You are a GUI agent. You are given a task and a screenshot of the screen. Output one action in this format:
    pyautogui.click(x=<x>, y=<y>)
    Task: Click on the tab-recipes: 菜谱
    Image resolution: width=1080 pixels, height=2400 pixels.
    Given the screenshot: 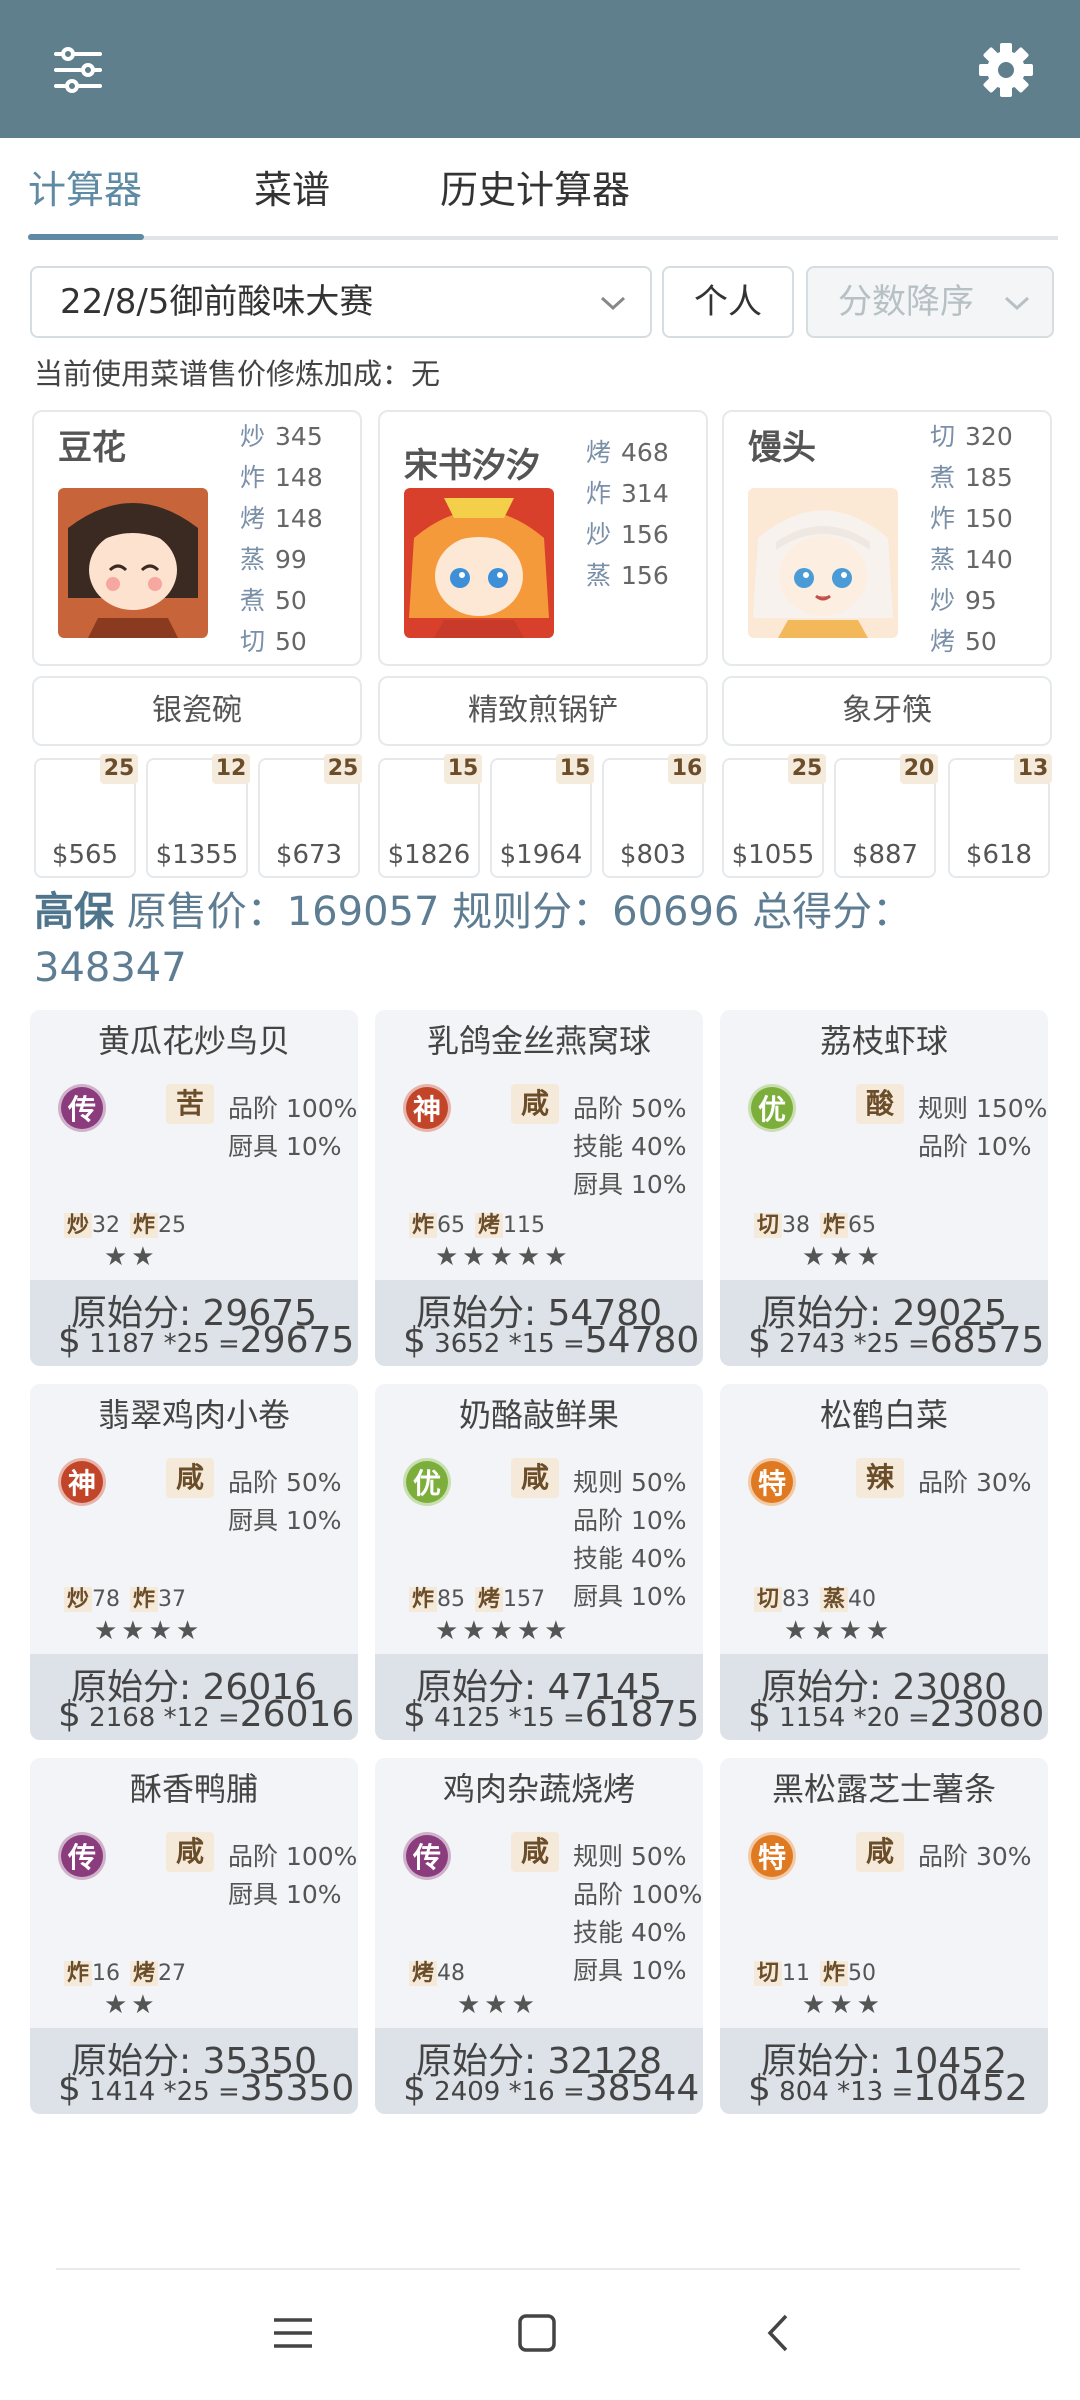 What is the action you would take?
    pyautogui.click(x=292, y=190)
    